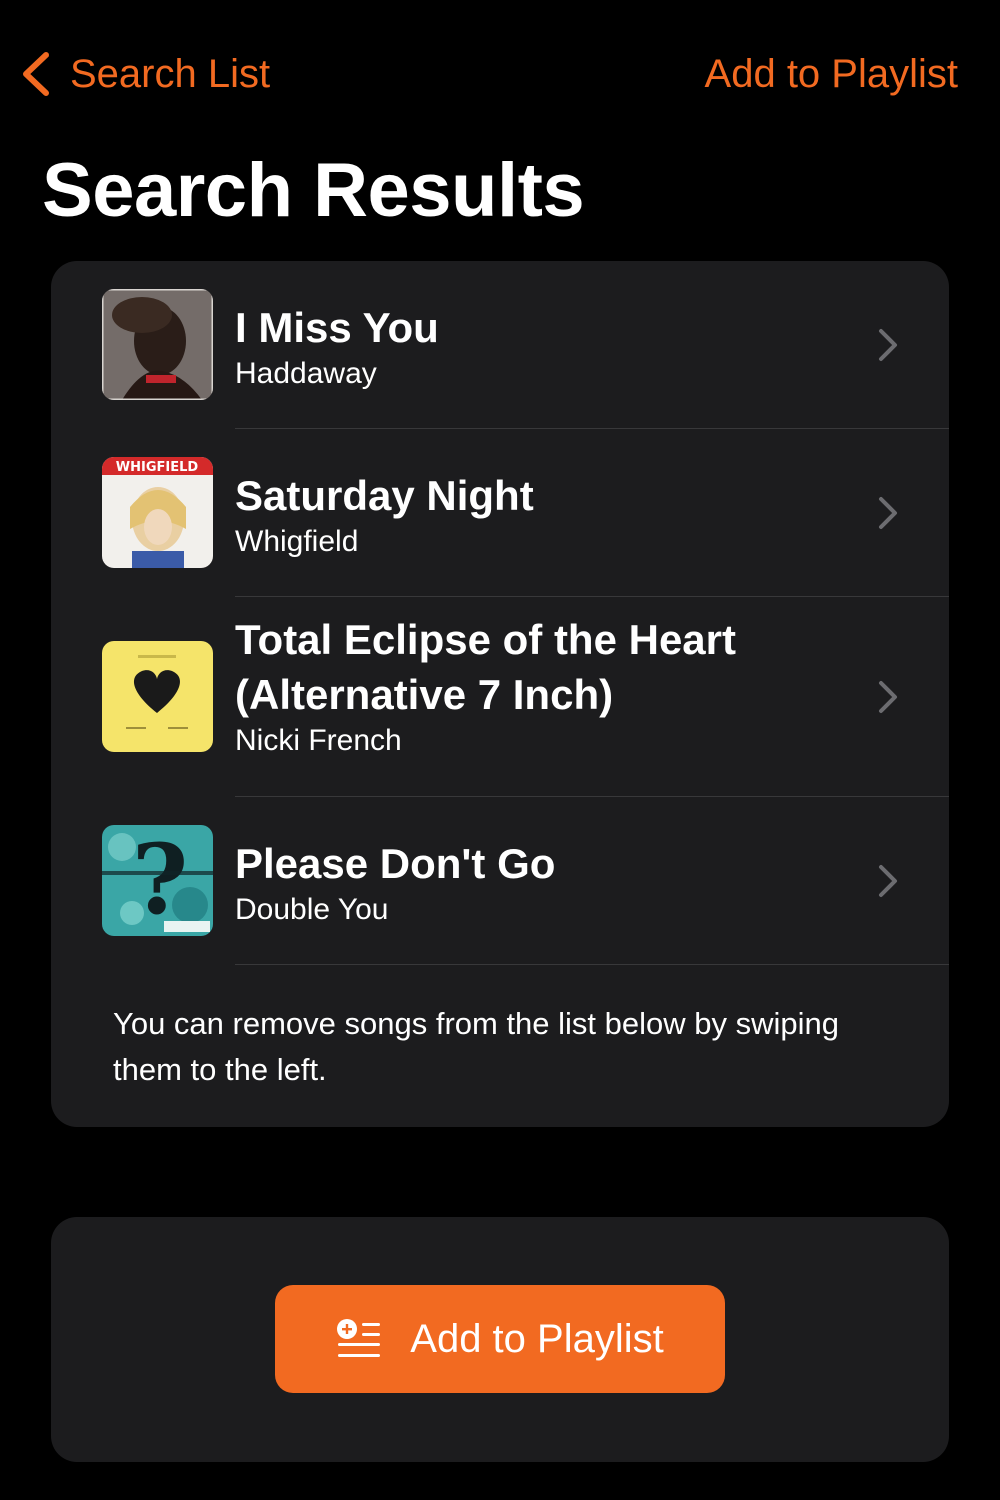 The width and height of the screenshot is (1000, 1500). I want to click on song-title: I Miss You, so click(337, 327).